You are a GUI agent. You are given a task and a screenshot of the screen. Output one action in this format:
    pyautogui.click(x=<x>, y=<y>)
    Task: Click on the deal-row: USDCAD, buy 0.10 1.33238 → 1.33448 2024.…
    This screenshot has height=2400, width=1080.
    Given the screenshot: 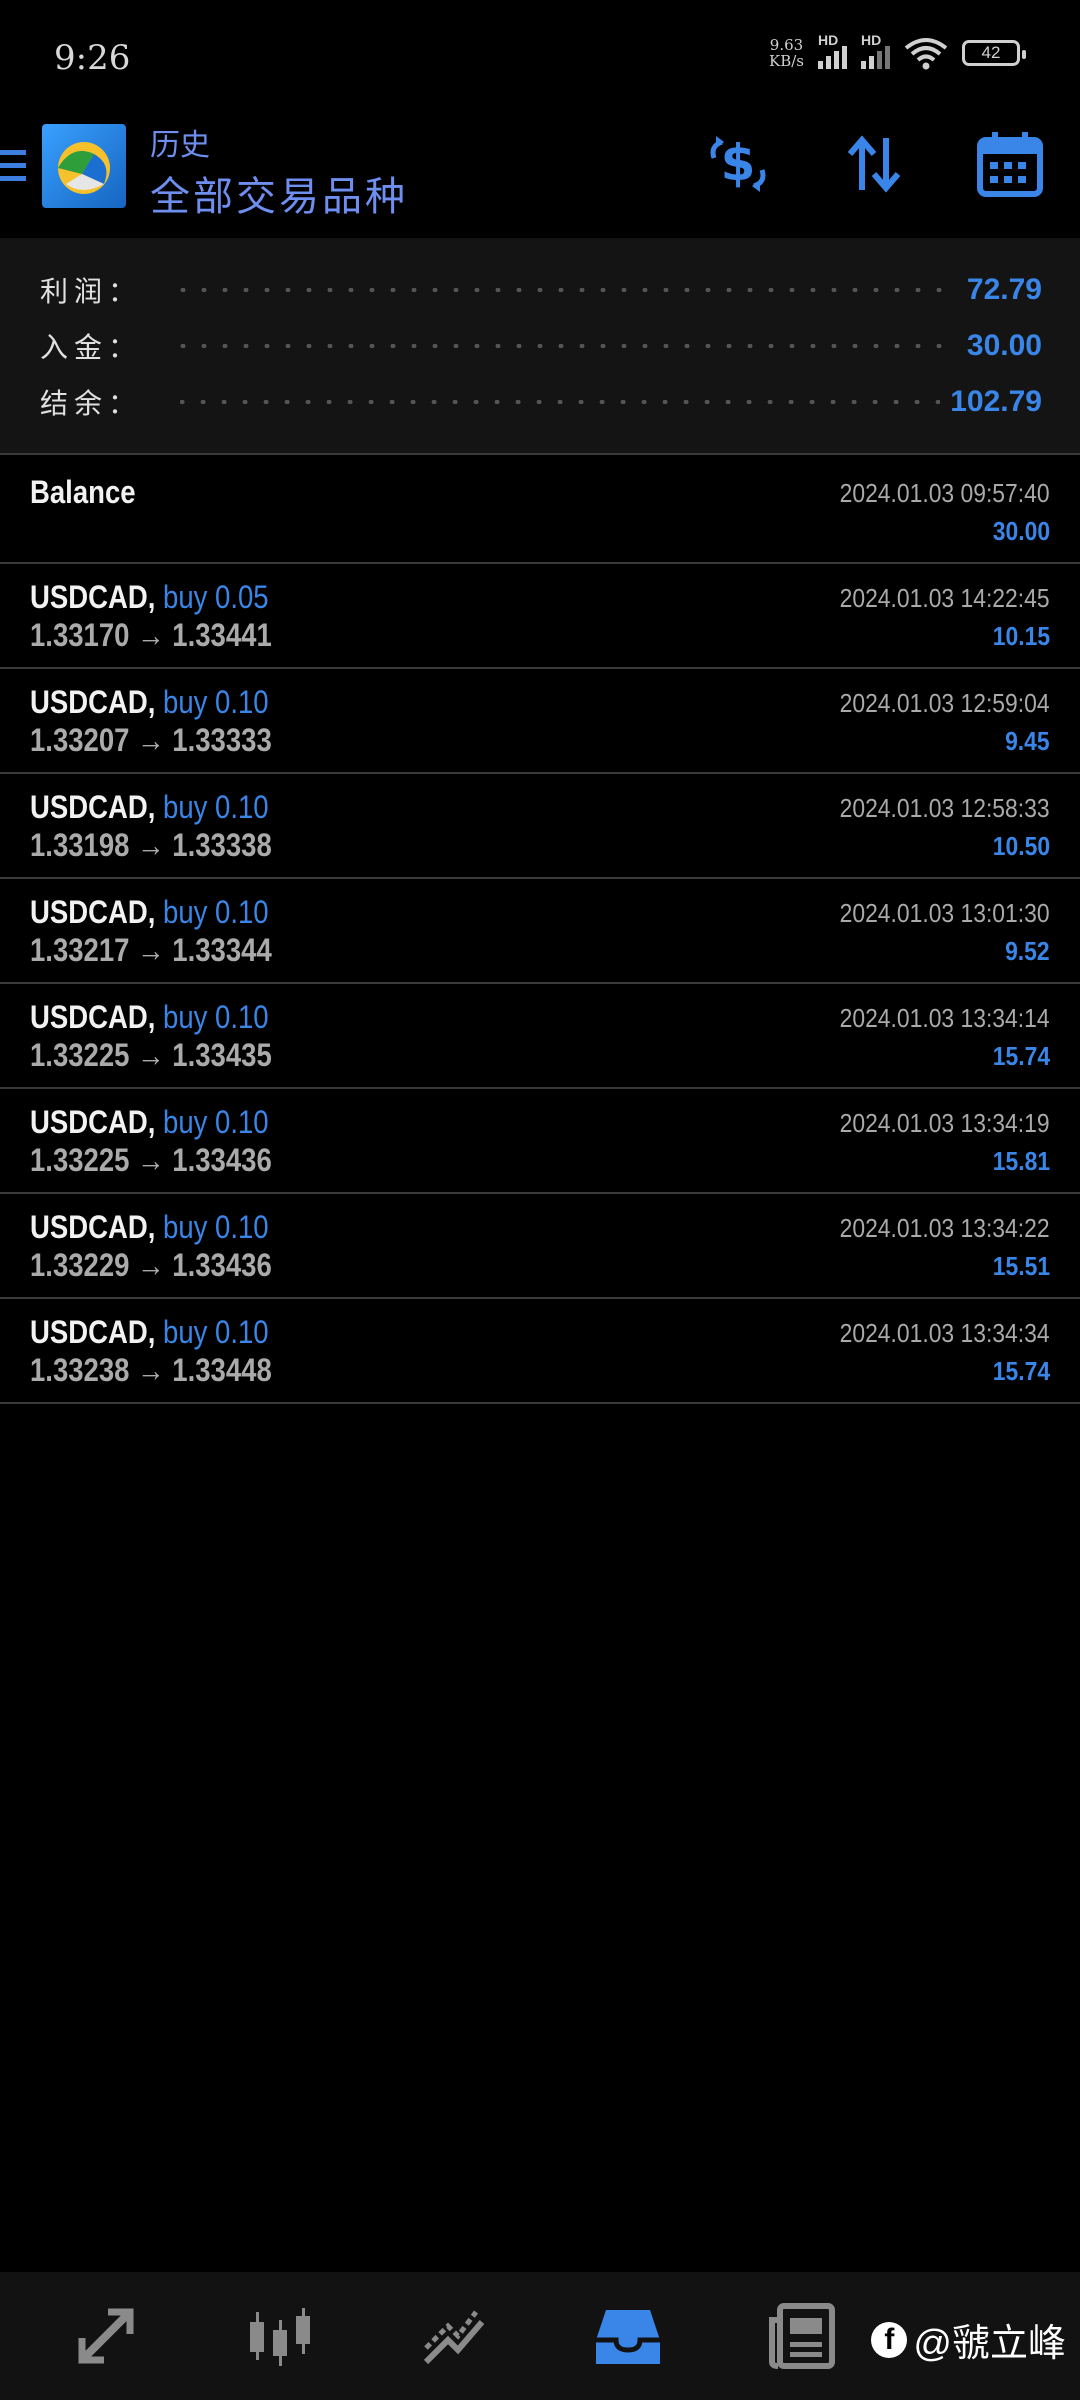 What is the action you would take?
    pyautogui.click(x=540, y=1352)
    